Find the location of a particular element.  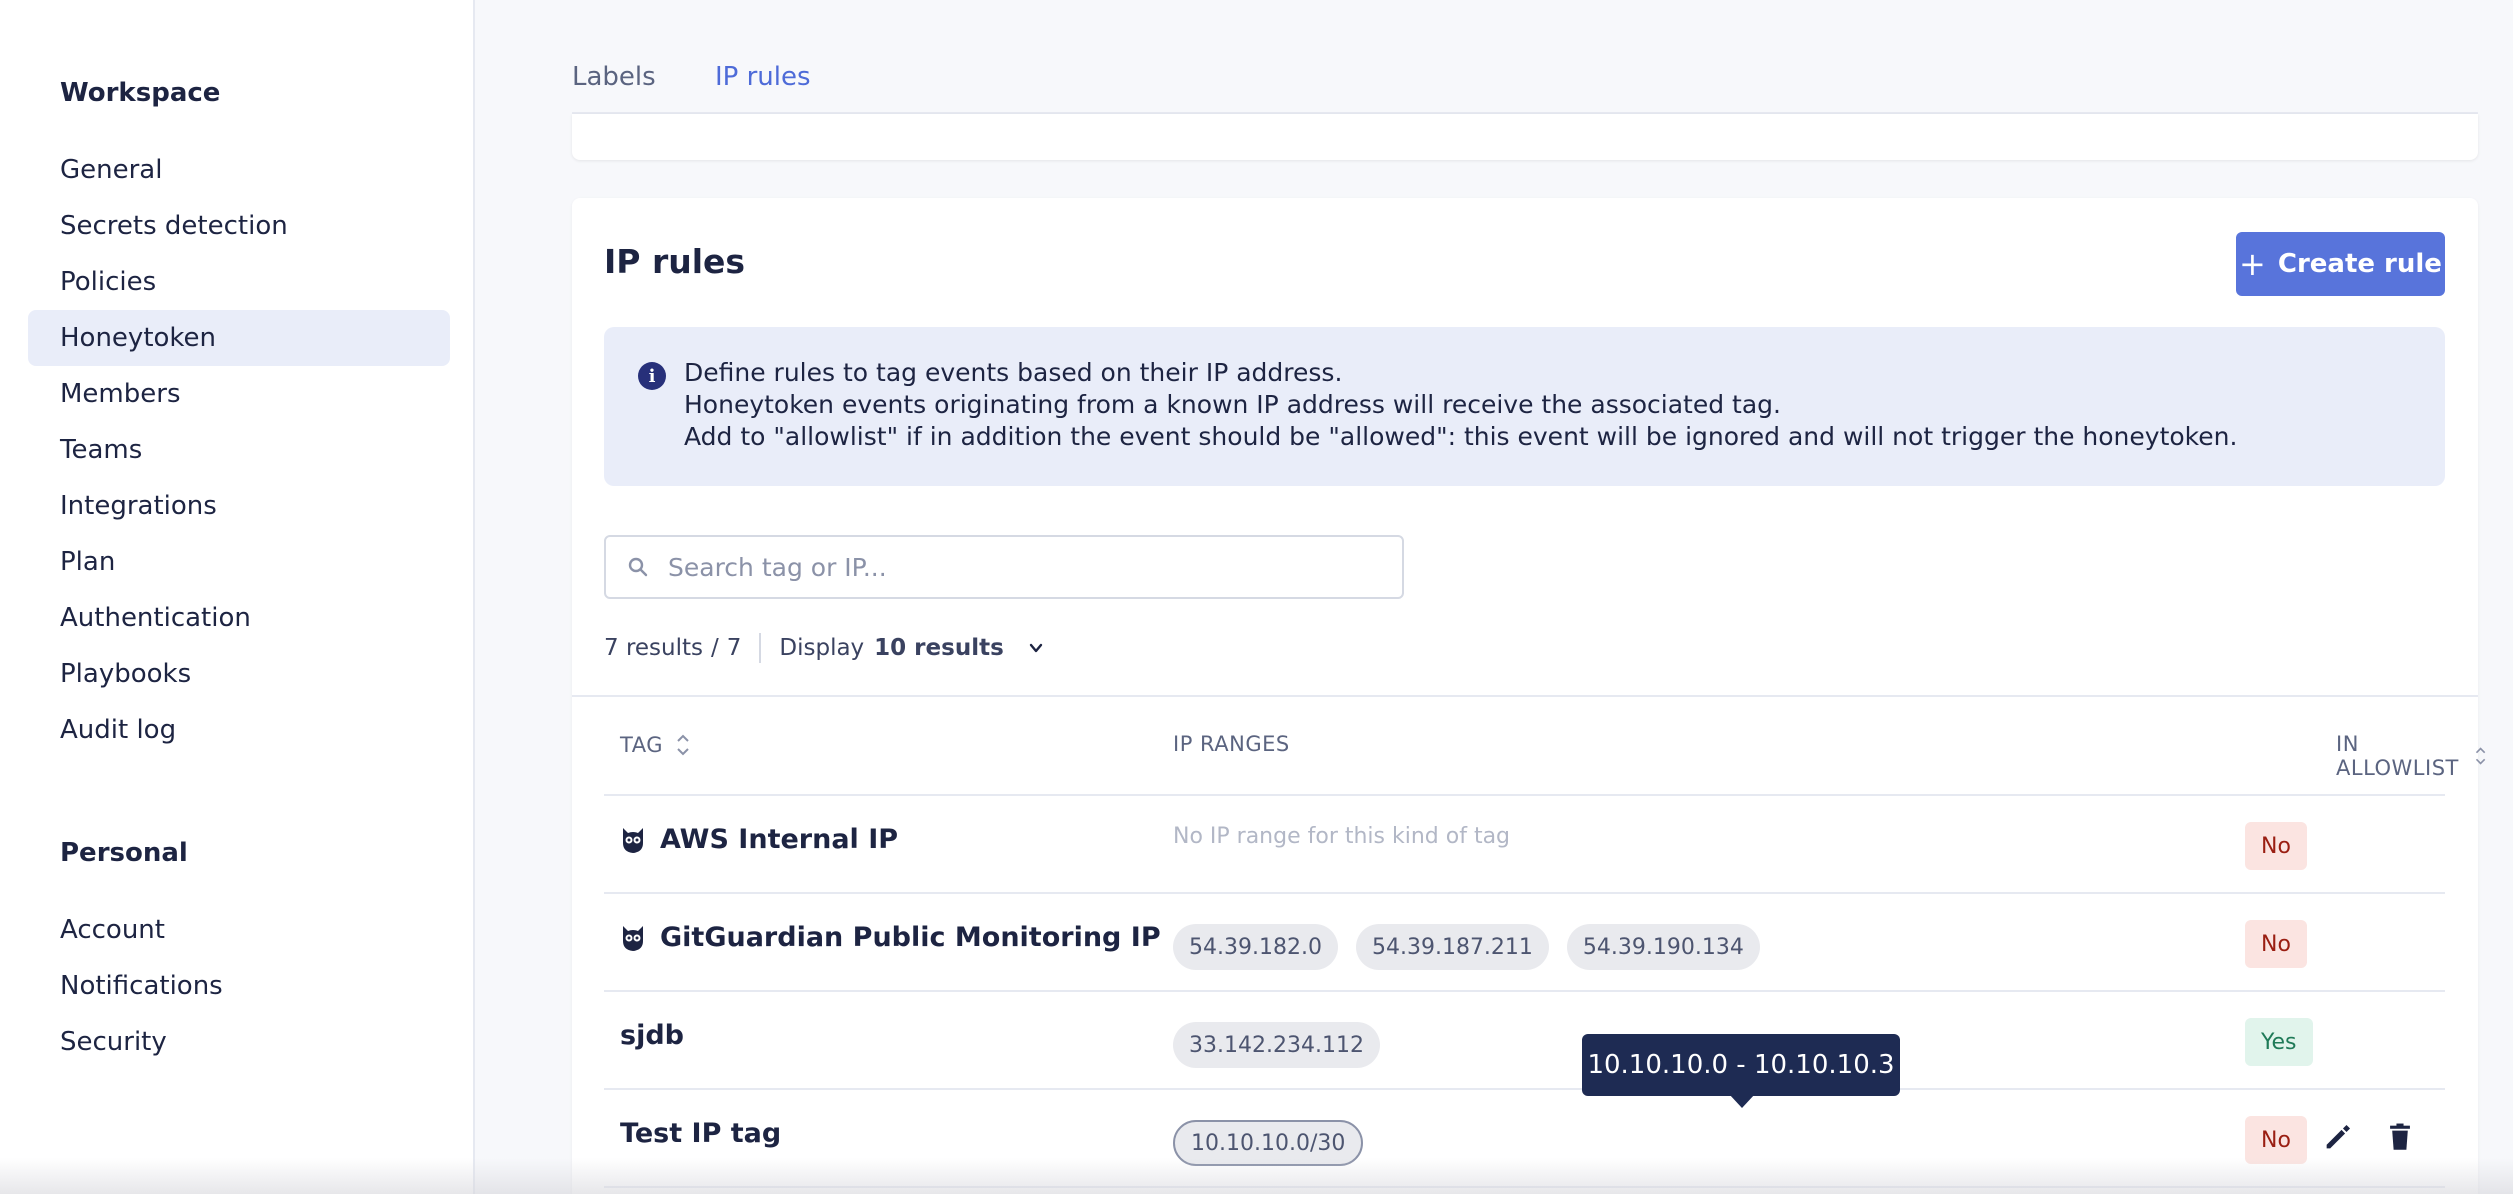

sidebar-item-authentication: Authentication is located at coordinates (239, 618).